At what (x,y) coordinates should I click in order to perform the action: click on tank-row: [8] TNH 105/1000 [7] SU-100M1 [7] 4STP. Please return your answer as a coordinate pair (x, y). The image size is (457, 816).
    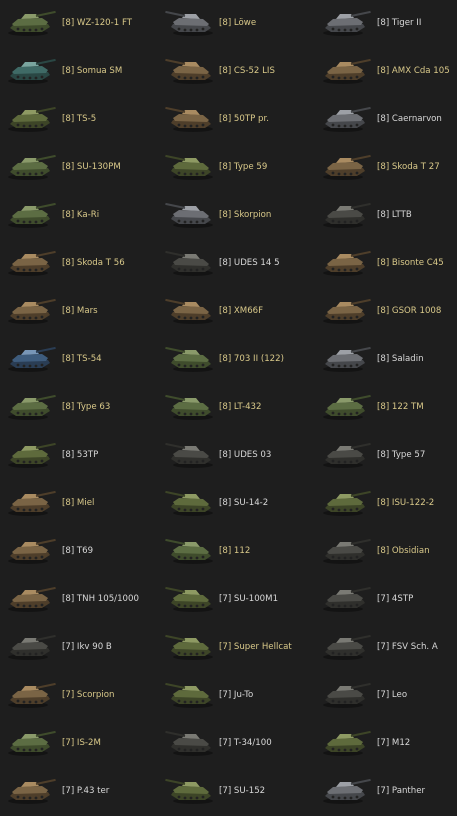
    Looking at the image, I should click on (228, 600).